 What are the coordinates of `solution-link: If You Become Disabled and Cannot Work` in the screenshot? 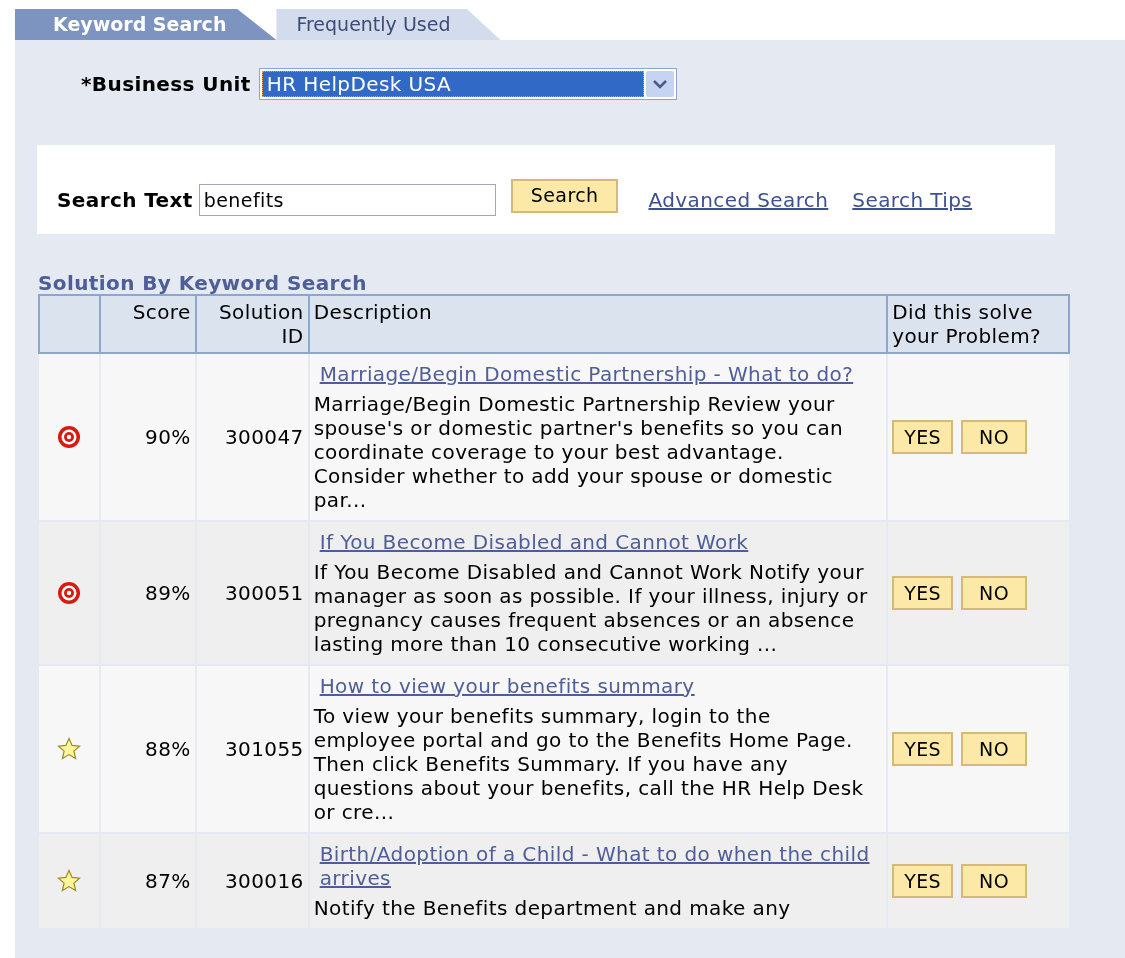 It's located at (601, 542).